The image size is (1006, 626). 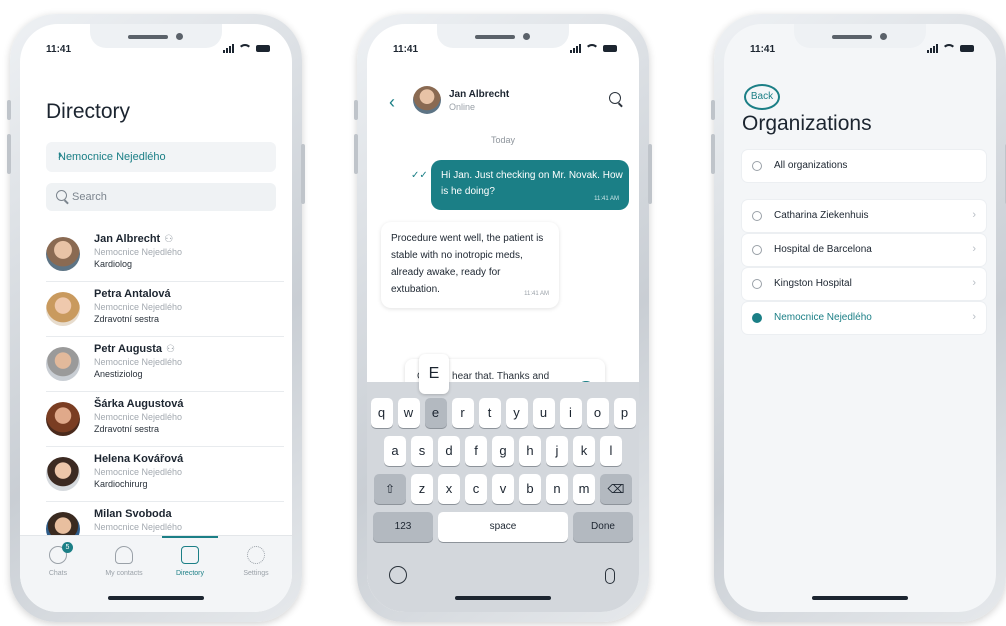 I want to click on key-r: r, so click(x=462, y=413).